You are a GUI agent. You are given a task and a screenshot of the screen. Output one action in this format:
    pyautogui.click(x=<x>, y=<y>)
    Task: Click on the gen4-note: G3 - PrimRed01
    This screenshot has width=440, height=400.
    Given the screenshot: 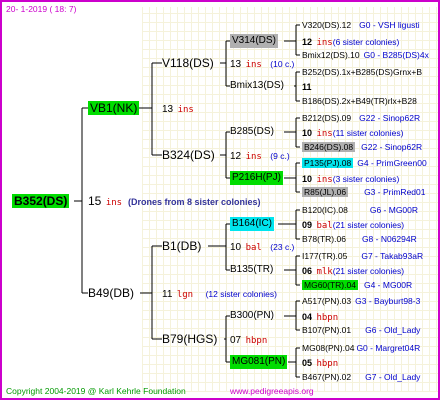 What is the action you would take?
    pyautogui.click(x=395, y=192)
    